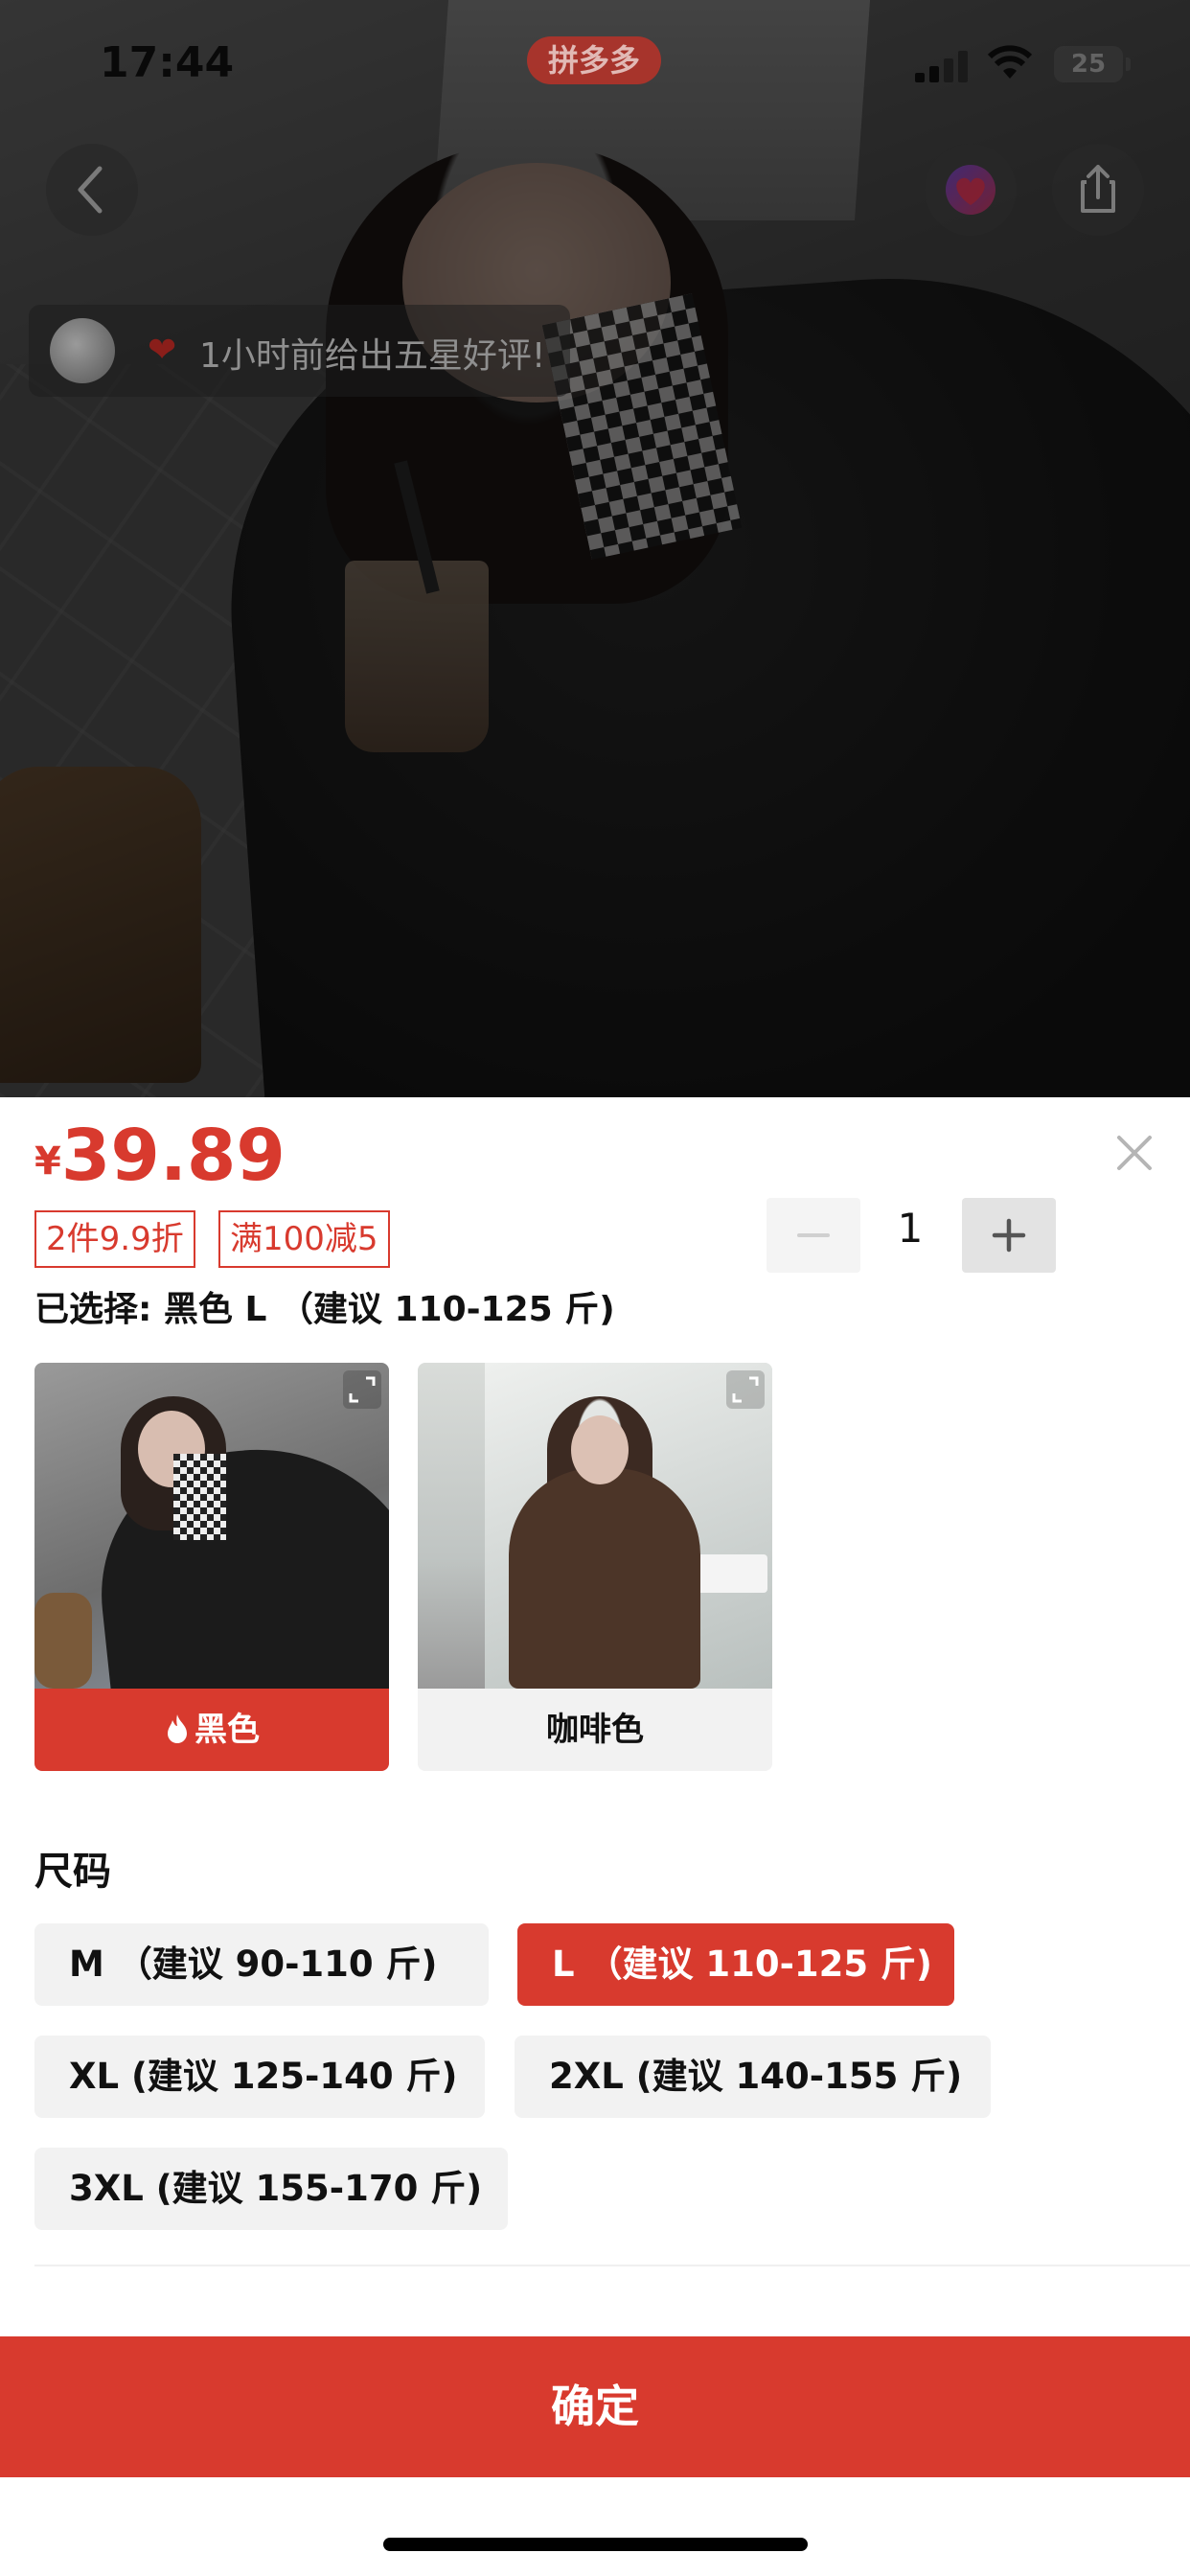 The image size is (1190, 2576). What do you see at coordinates (910, 1228) in the screenshot?
I see `quantity-value: 1` at bounding box center [910, 1228].